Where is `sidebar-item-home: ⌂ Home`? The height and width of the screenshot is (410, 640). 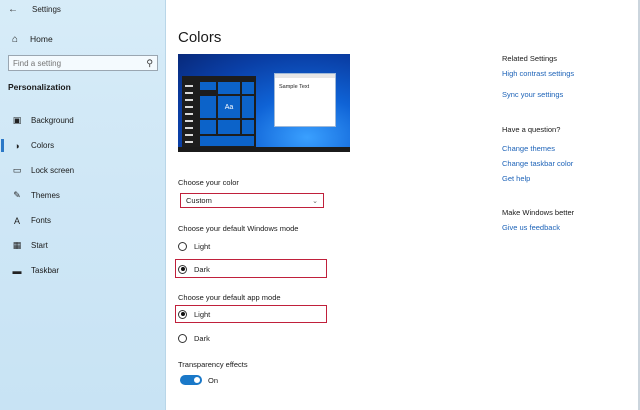
sidebar-item-home: ⌂ Home is located at coordinates (30, 39).